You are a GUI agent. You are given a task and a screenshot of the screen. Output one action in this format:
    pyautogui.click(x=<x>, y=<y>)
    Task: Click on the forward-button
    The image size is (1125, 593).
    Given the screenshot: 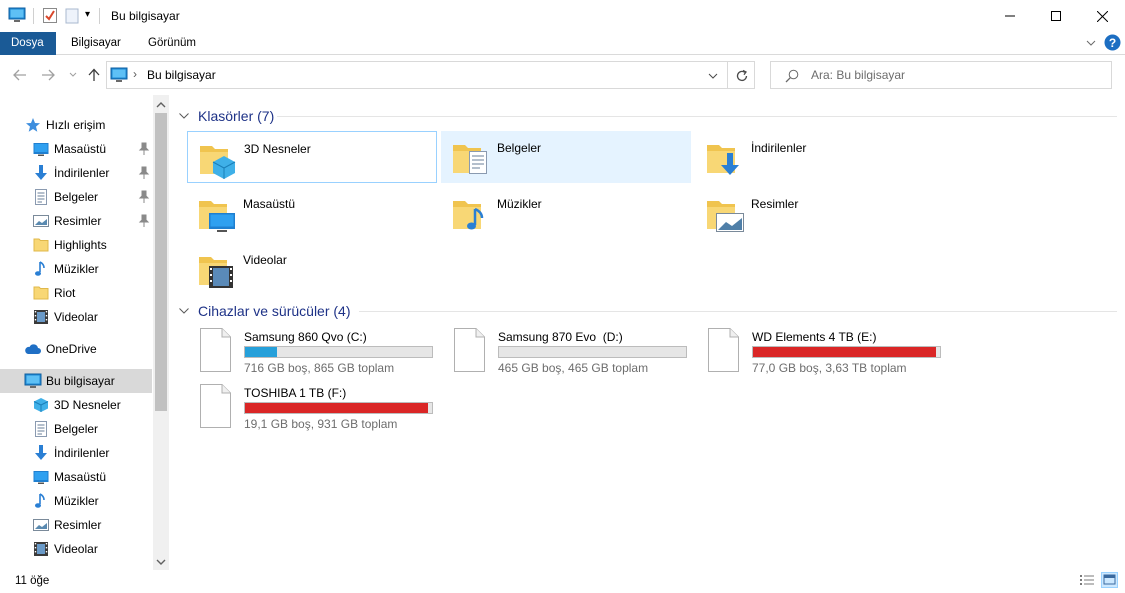 What is the action you would take?
    pyautogui.click(x=48, y=75)
    